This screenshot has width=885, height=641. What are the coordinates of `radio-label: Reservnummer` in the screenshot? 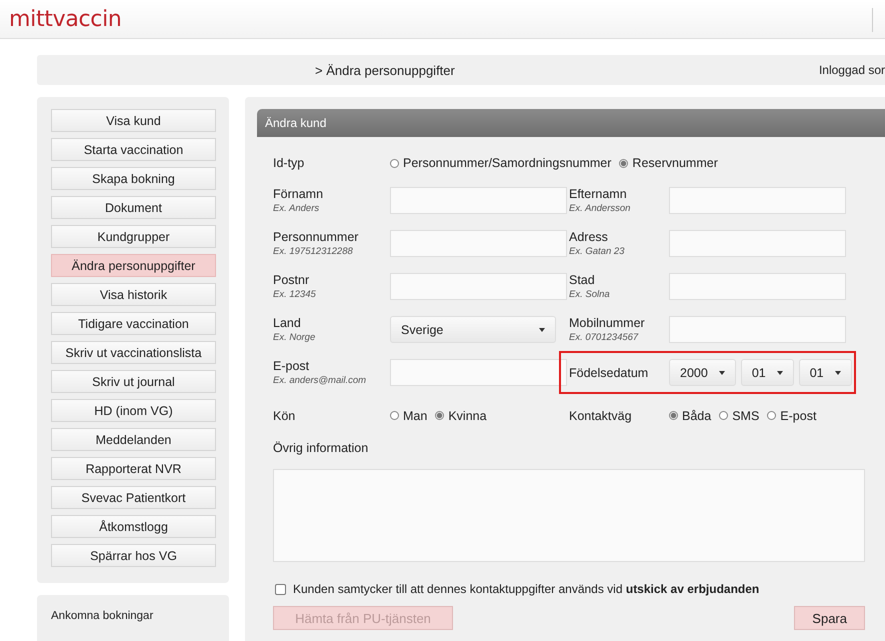 It's located at (675, 163).